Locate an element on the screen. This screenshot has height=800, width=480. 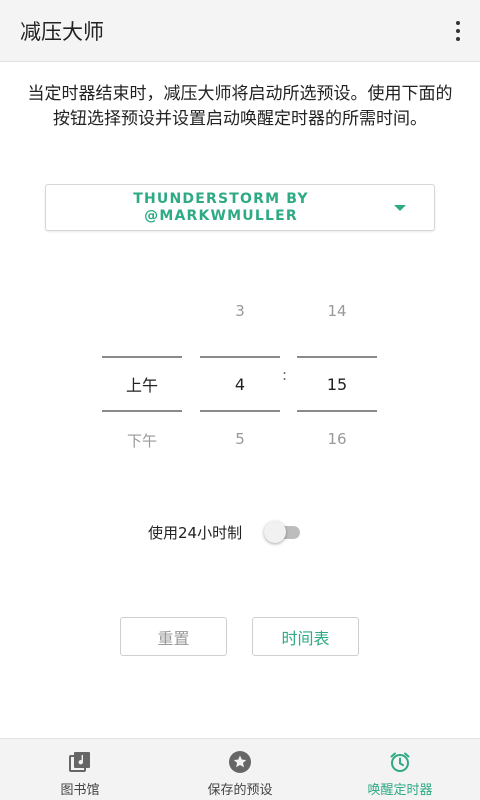
nav-label-library: 图书馆 is located at coordinates (80, 790).